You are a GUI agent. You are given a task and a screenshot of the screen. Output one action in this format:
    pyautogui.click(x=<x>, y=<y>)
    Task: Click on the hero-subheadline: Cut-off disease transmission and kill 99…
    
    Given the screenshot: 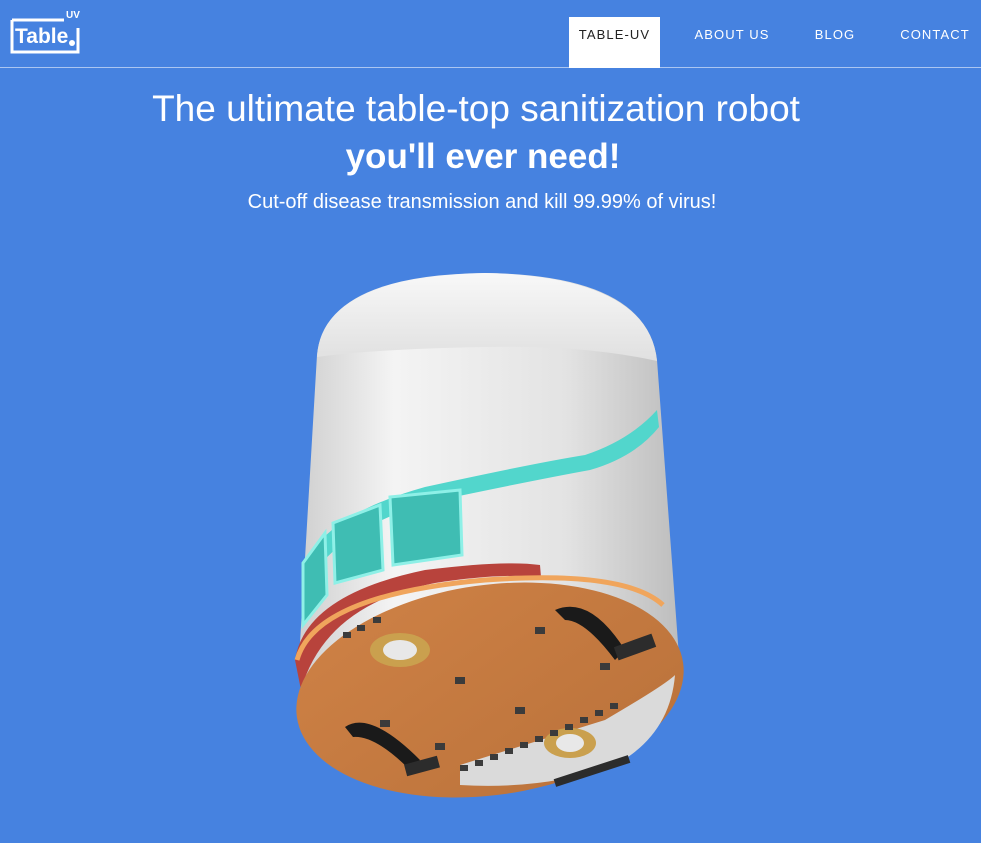 What is the action you would take?
    pyautogui.click(x=482, y=202)
    